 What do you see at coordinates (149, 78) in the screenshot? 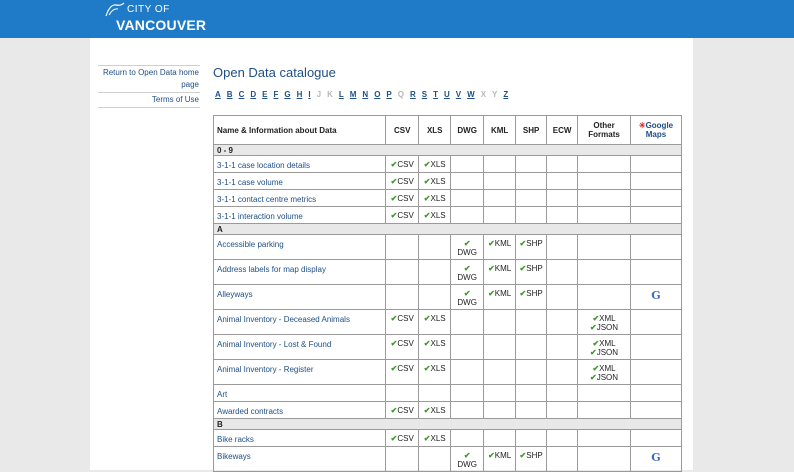
I see `sidebar-link-open-data-home: Return to Open Data home page` at bounding box center [149, 78].